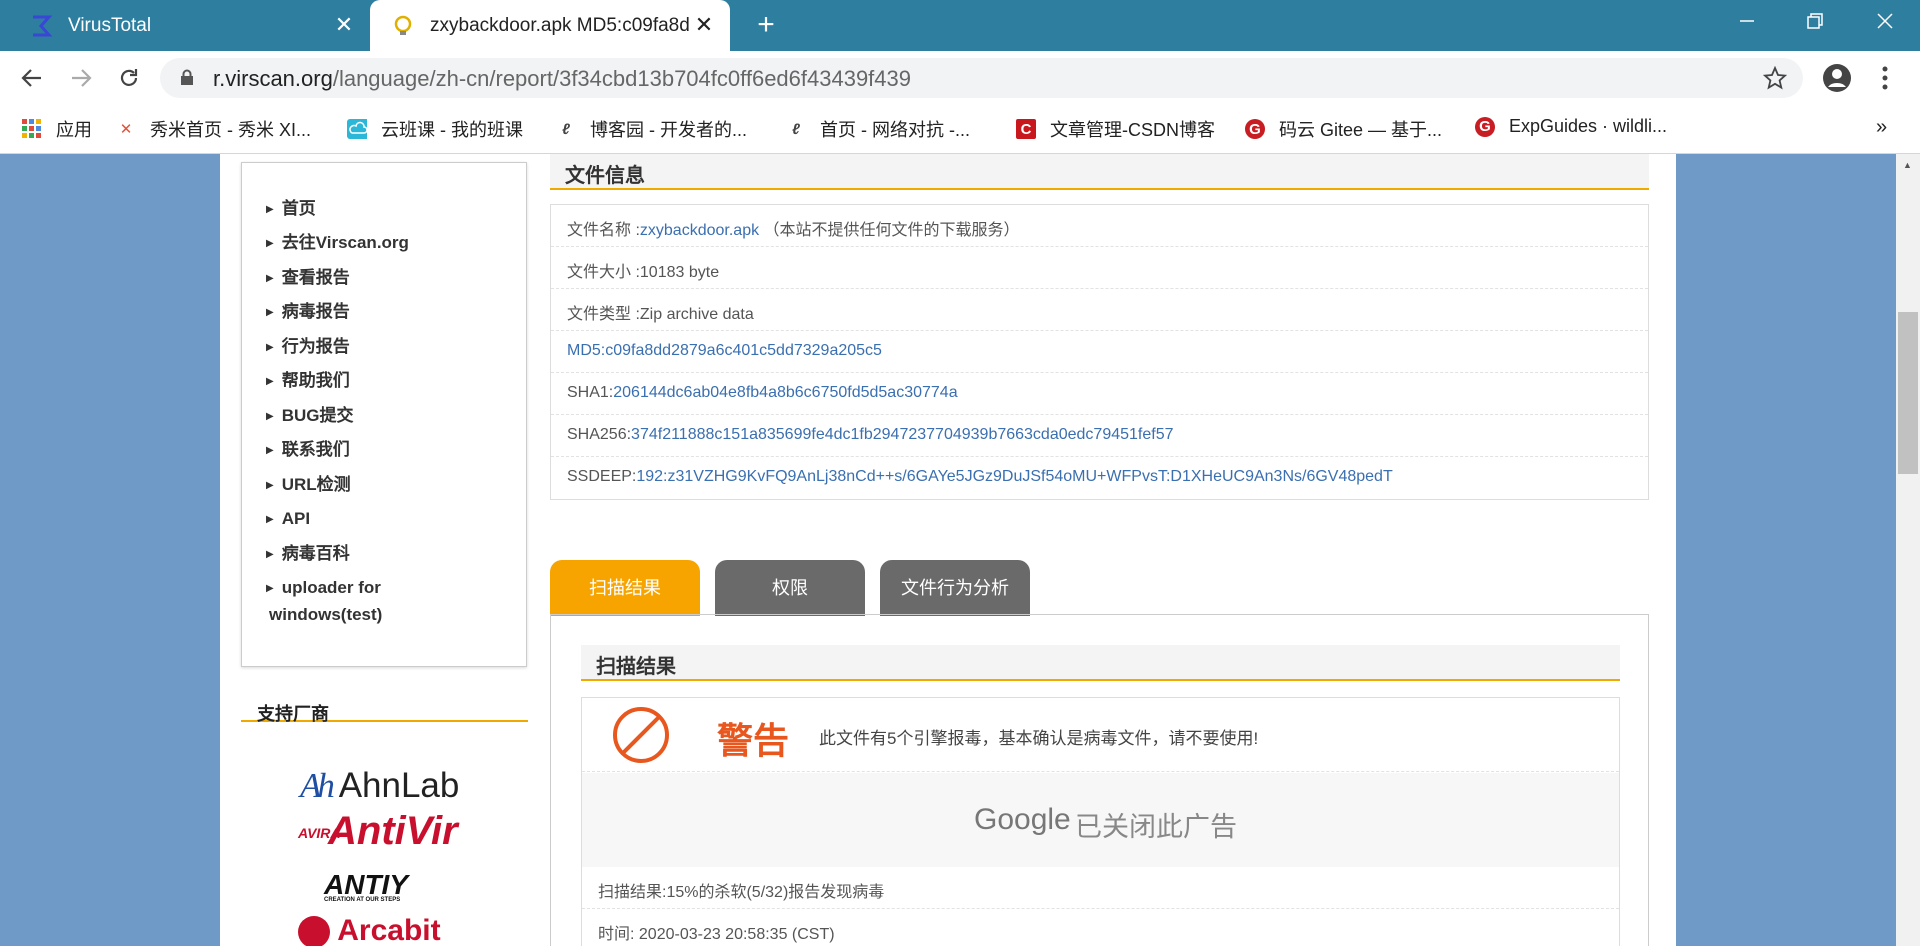 The image size is (1920, 946). What do you see at coordinates (291, 209) in the screenshot?
I see `sidebar-item-home: ▶ 首页` at bounding box center [291, 209].